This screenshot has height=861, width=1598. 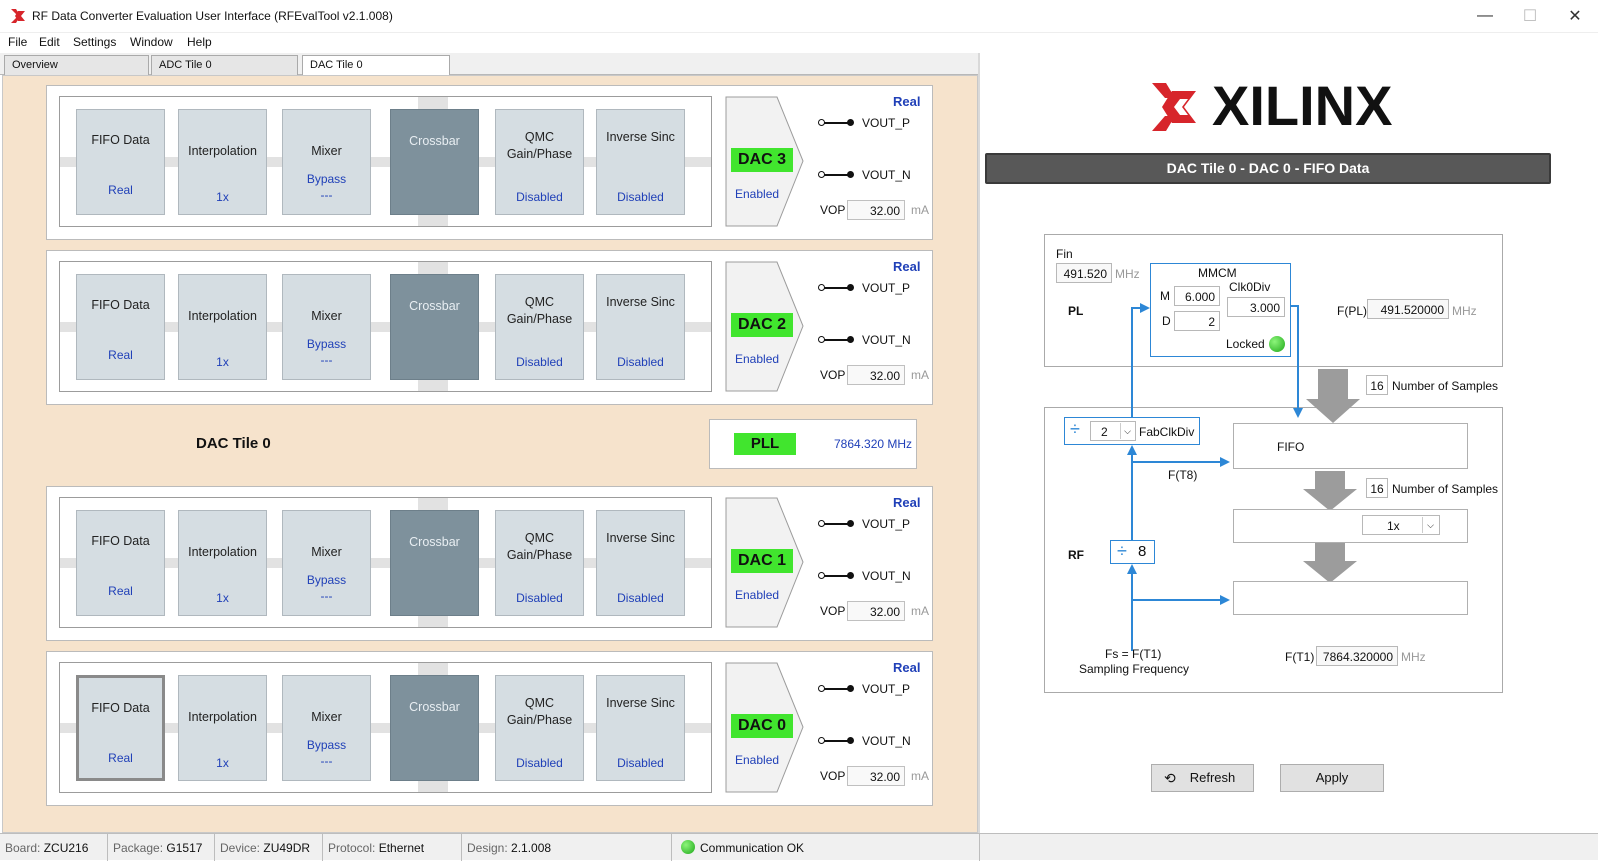 What do you see at coordinates (640, 598) in the screenshot?
I see `sinc-value: Disabled` at bounding box center [640, 598].